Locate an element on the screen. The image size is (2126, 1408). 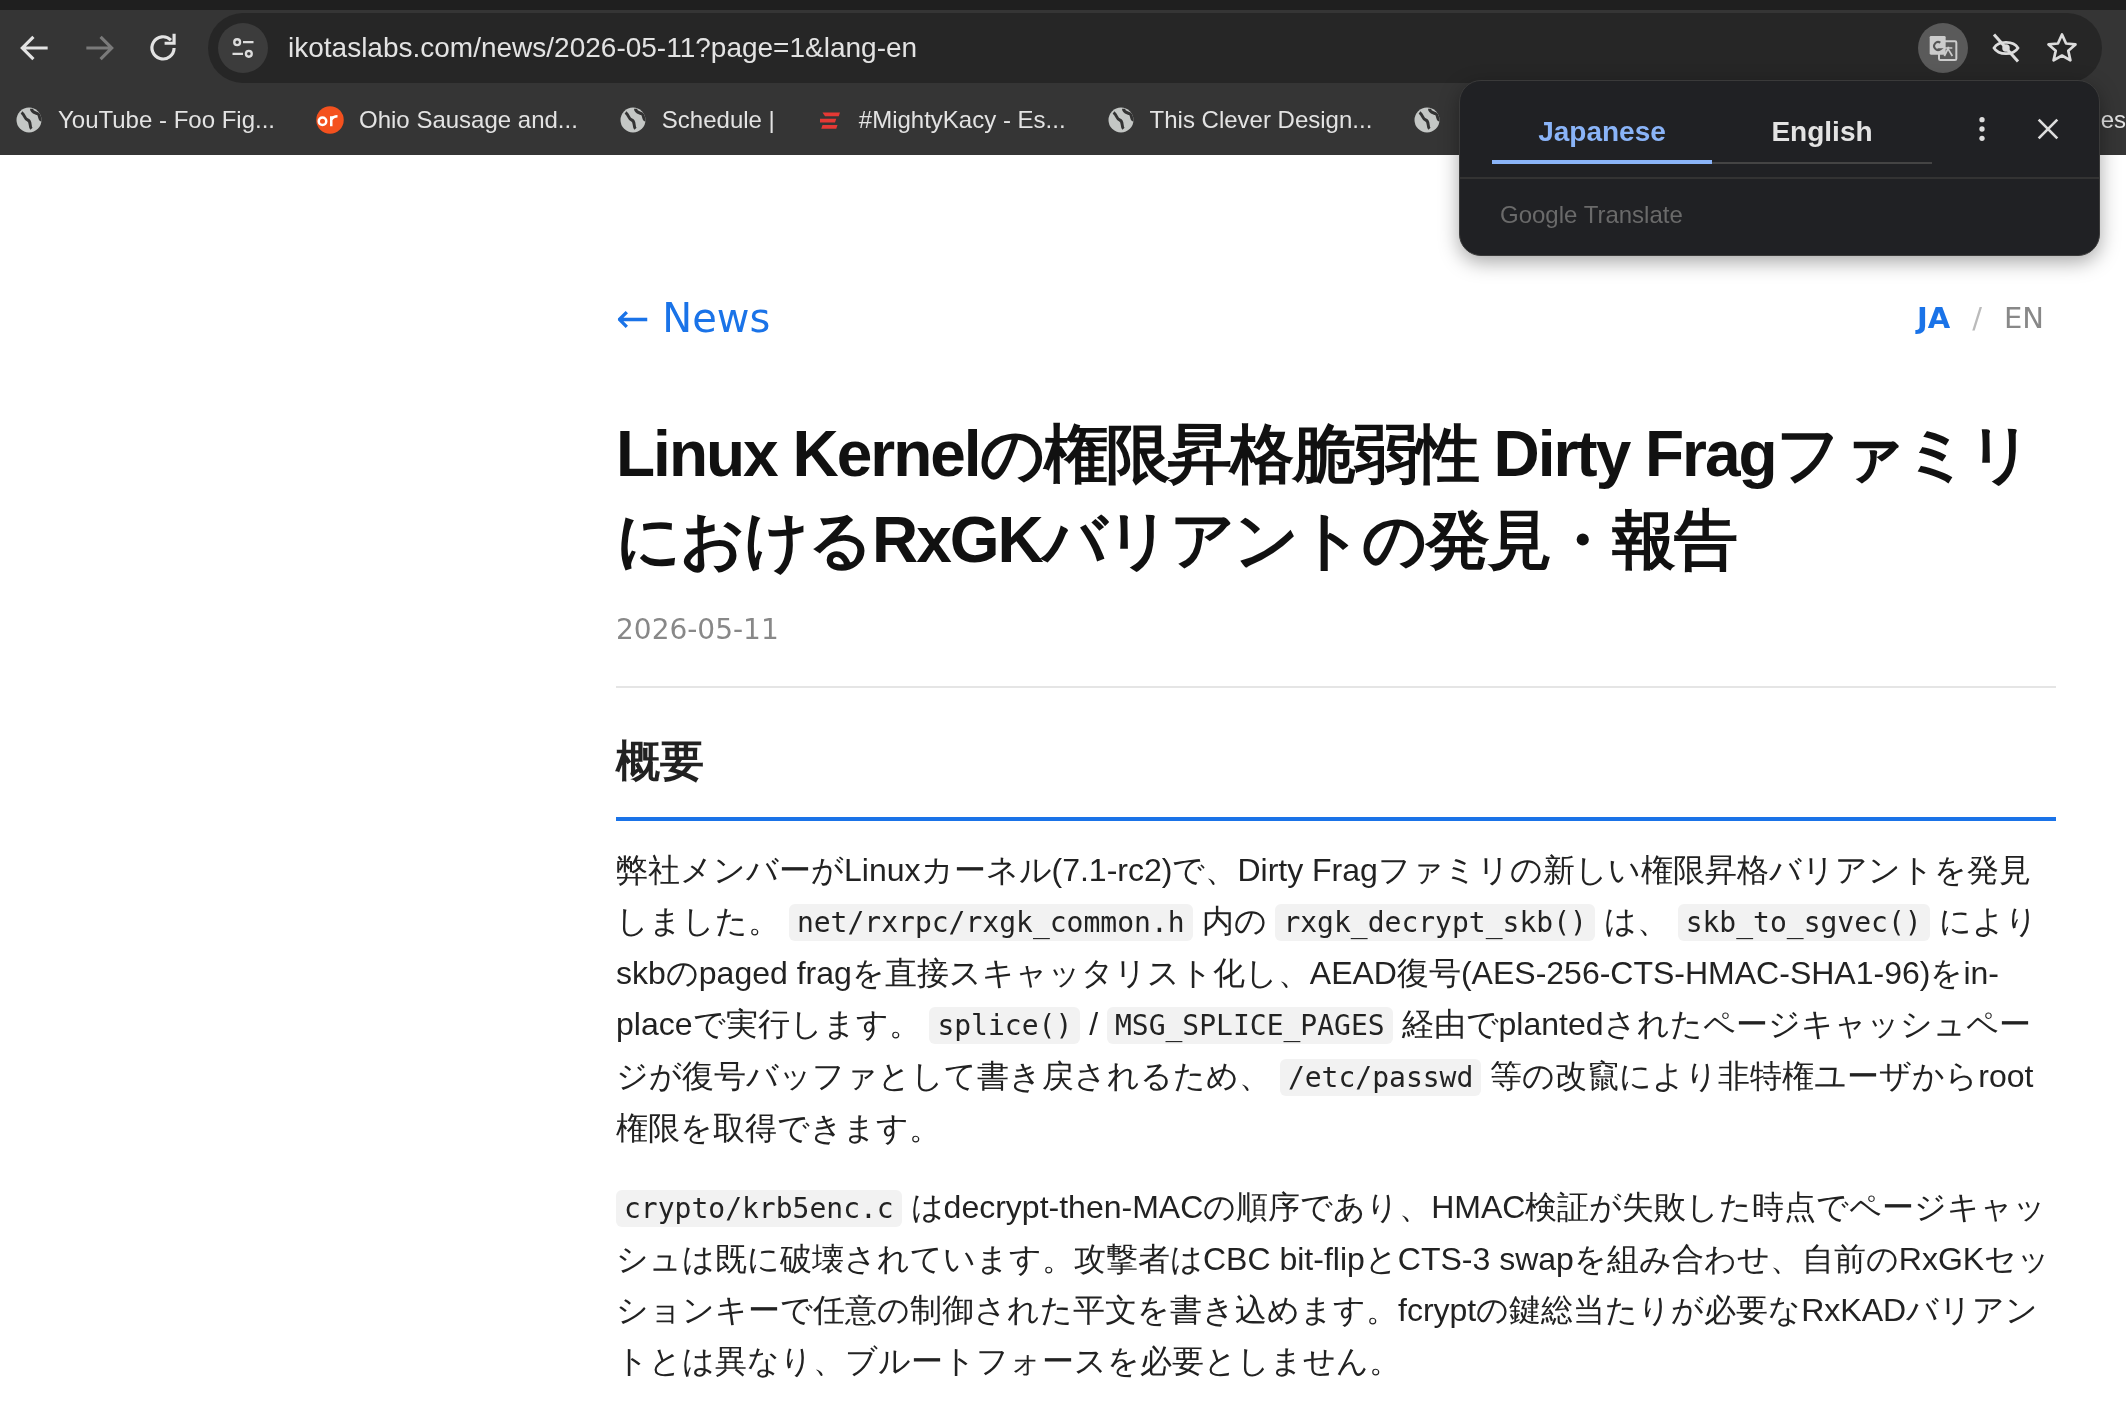
language-link: EN is located at coordinates (2023, 318).